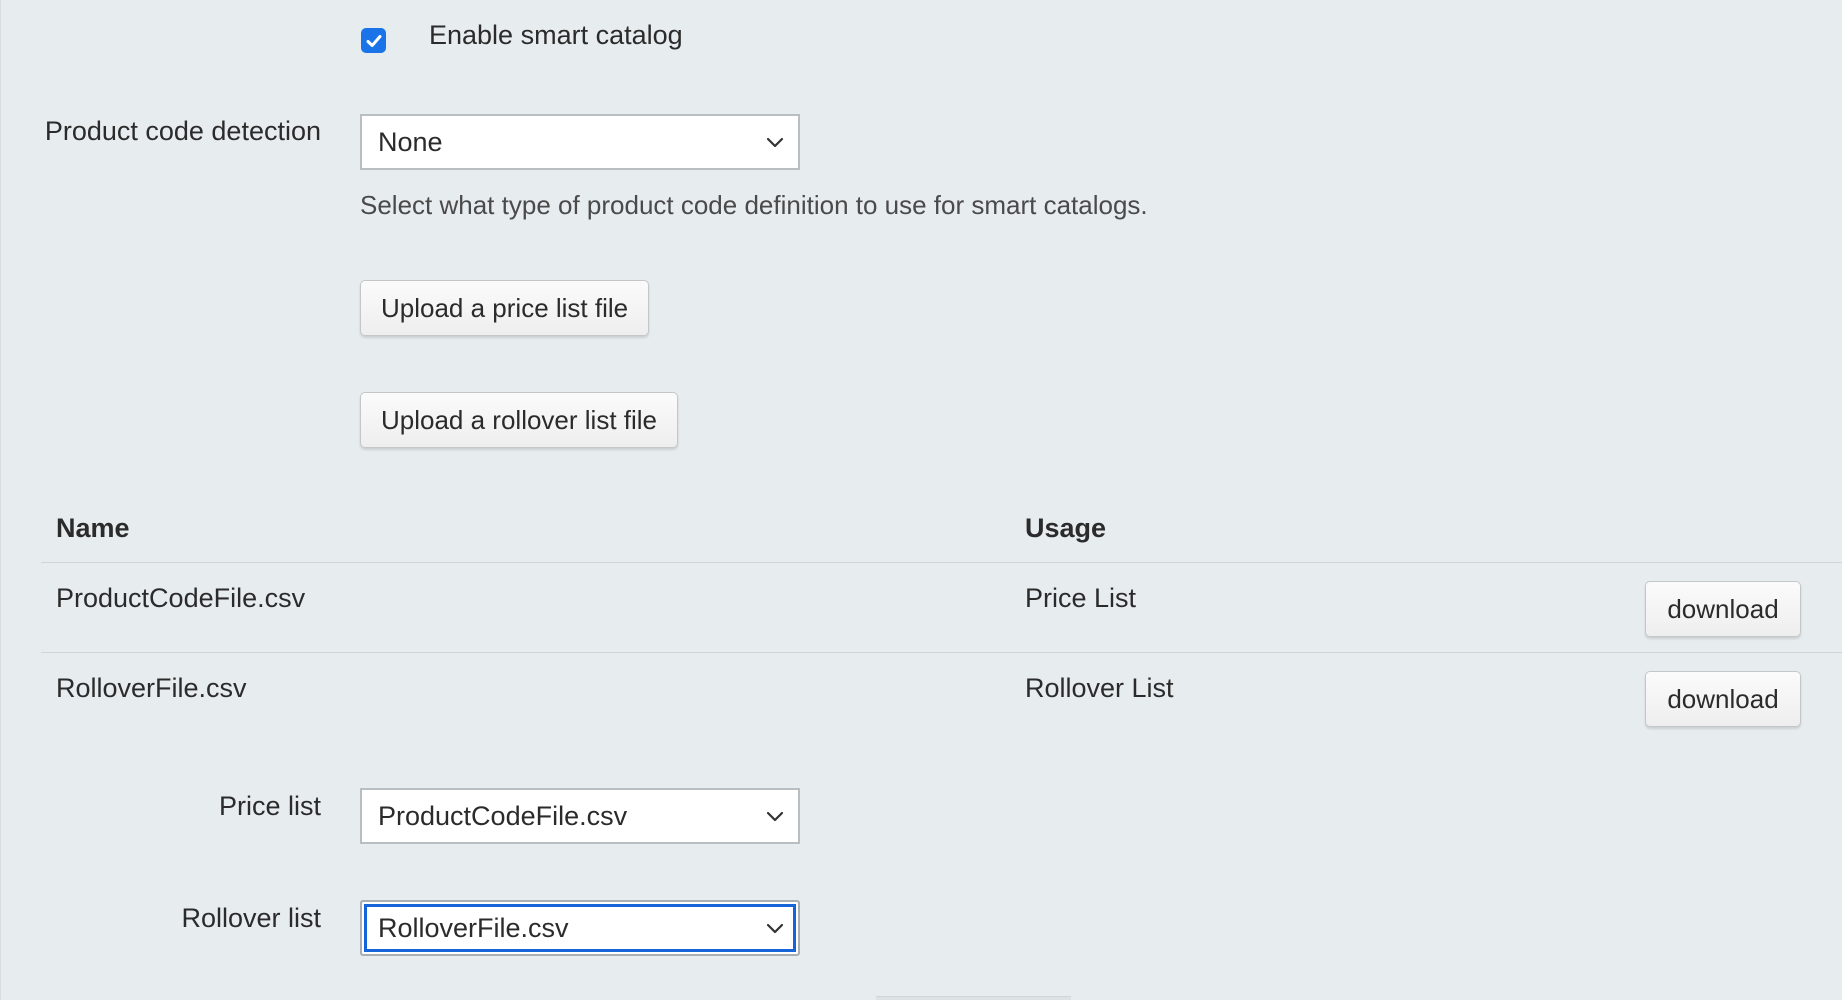 The height and width of the screenshot is (1000, 1842). I want to click on upload-rollover-list-button: Upload a rollover list file, so click(519, 420).